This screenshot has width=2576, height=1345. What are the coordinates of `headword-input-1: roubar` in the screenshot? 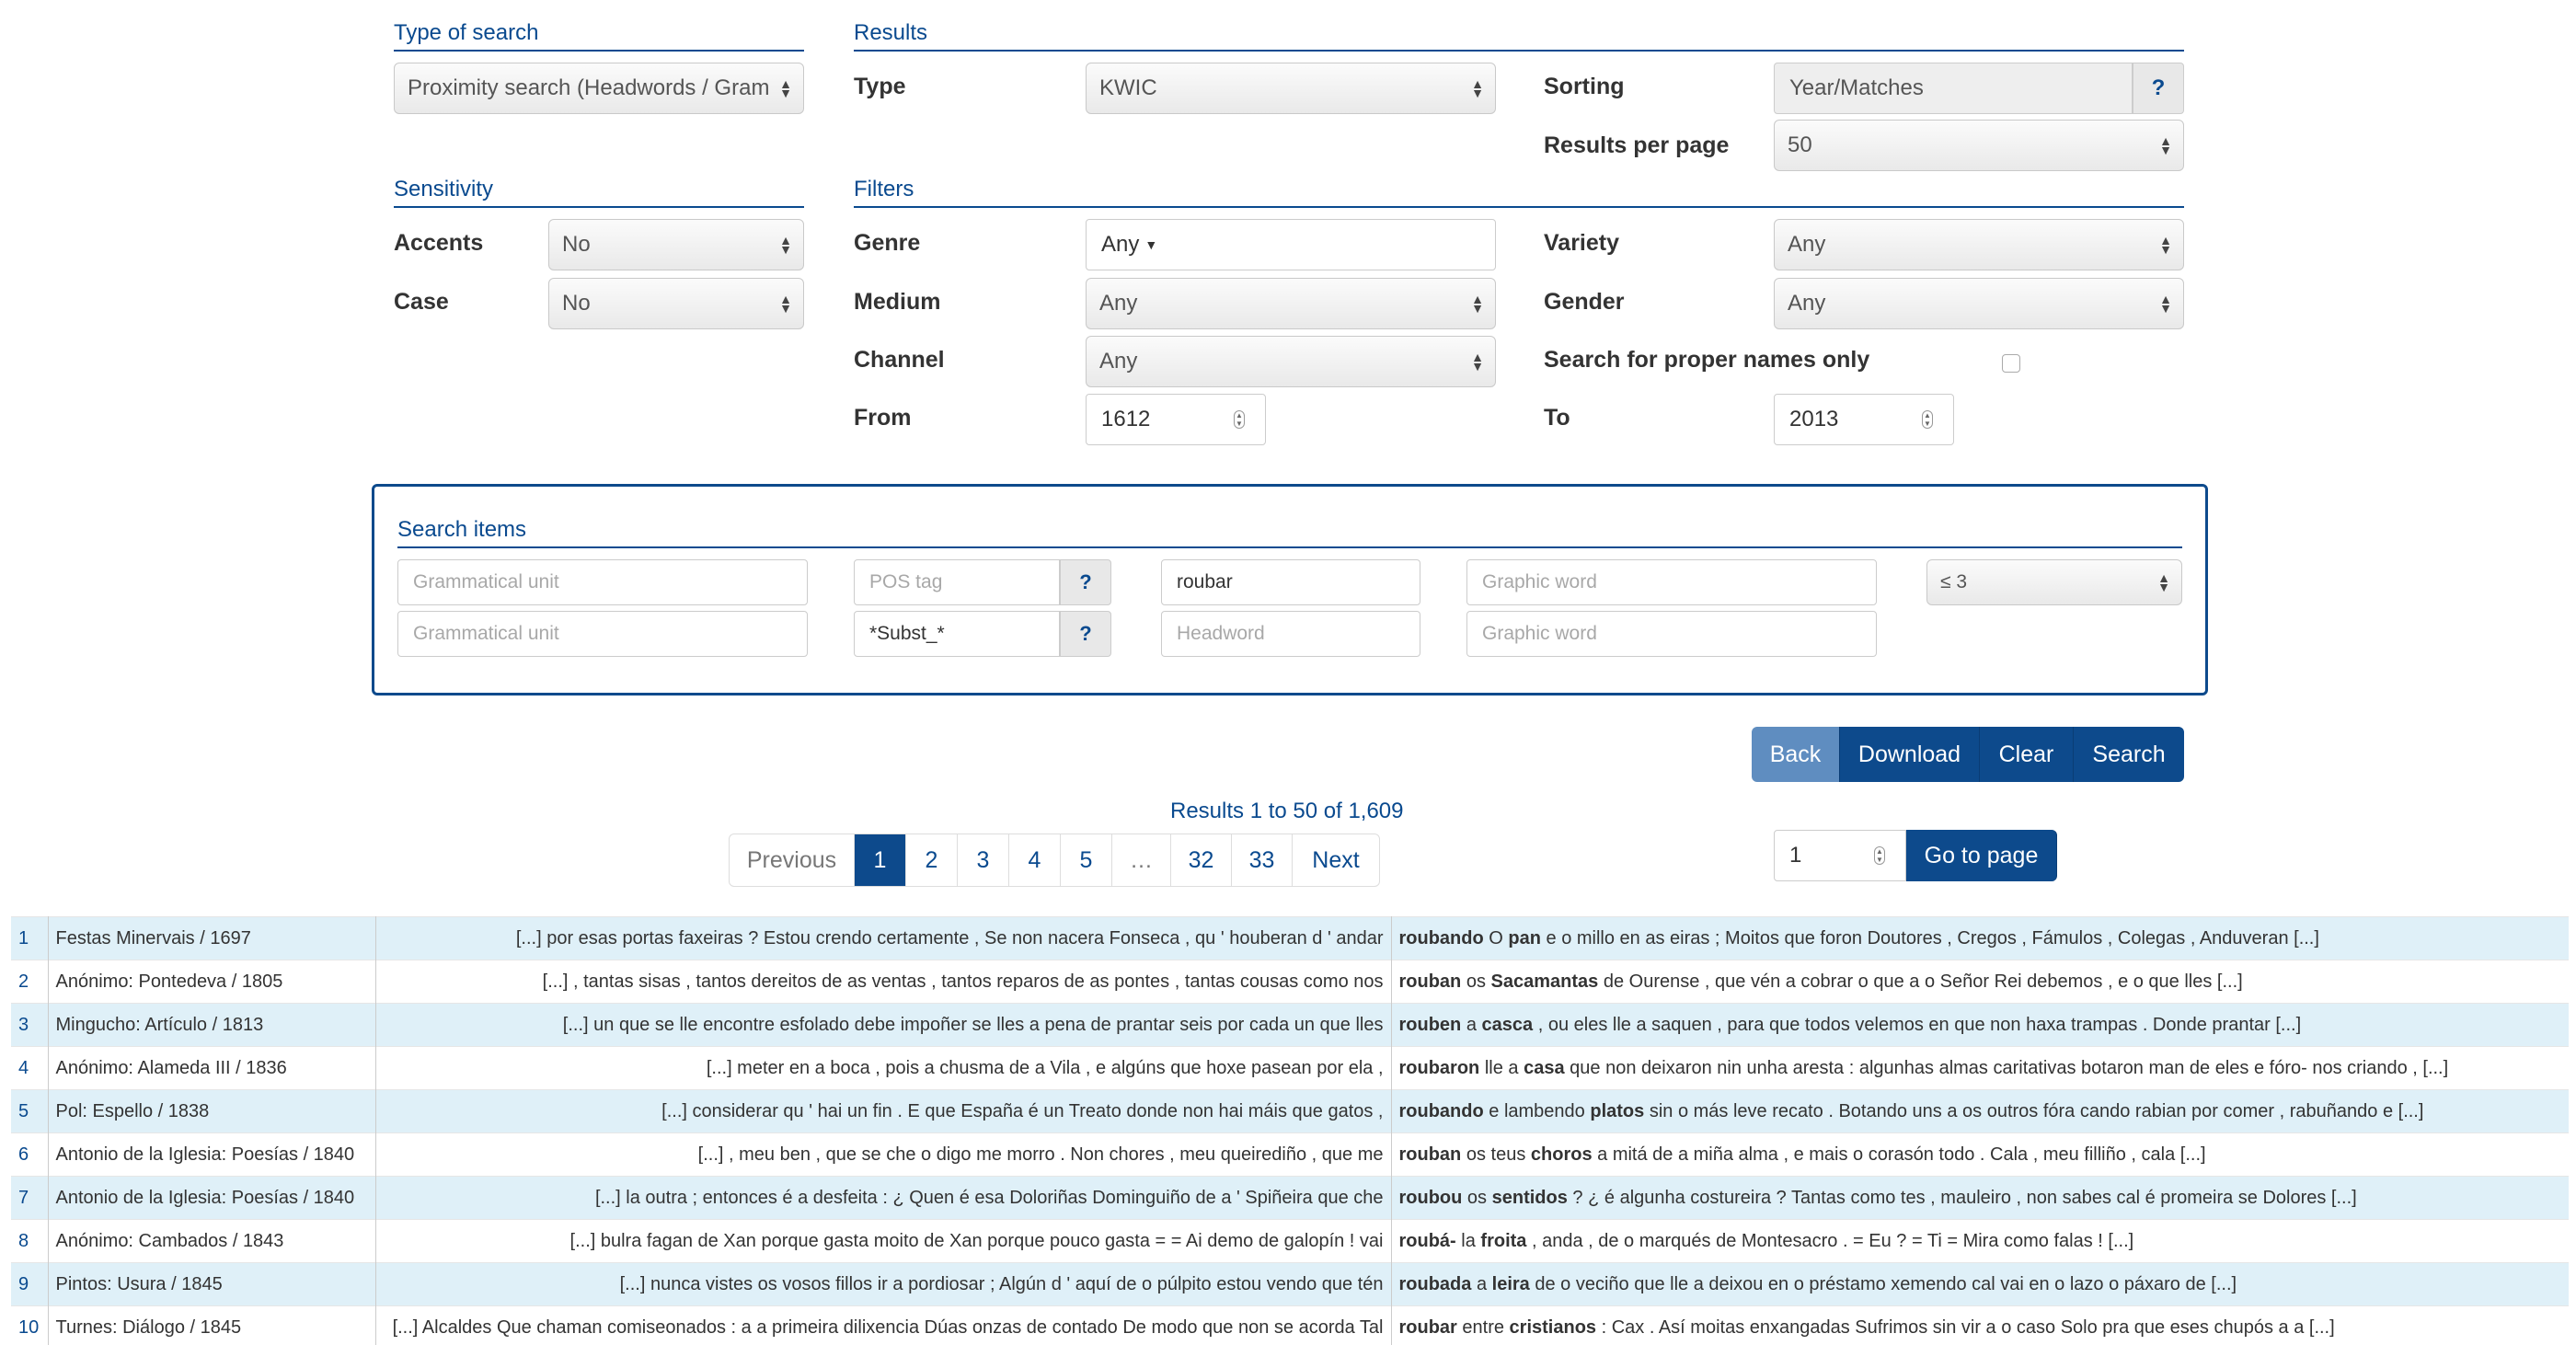 It's located at (1290, 582).